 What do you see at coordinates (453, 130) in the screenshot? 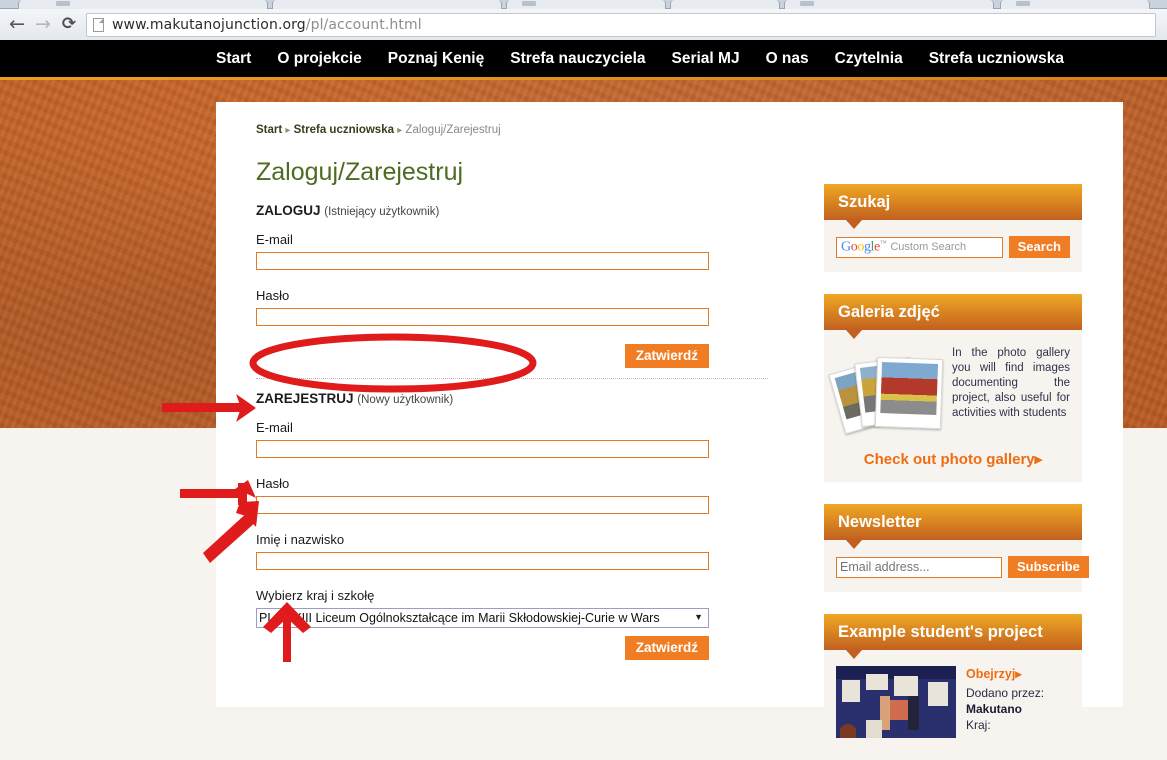
I see `breadcrumb-item-current: Zaloguj/Zarejestruj` at bounding box center [453, 130].